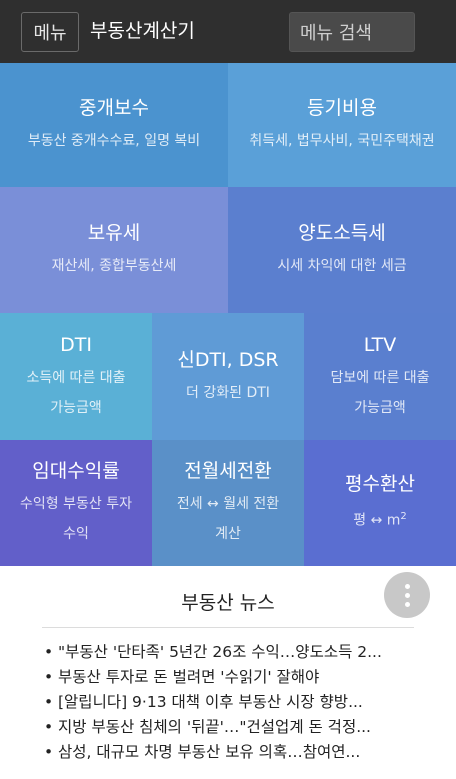 The width and height of the screenshot is (456, 779). Describe the element at coordinates (342, 108) in the screenshot. I see `tile-title: 등기비용` at that location.